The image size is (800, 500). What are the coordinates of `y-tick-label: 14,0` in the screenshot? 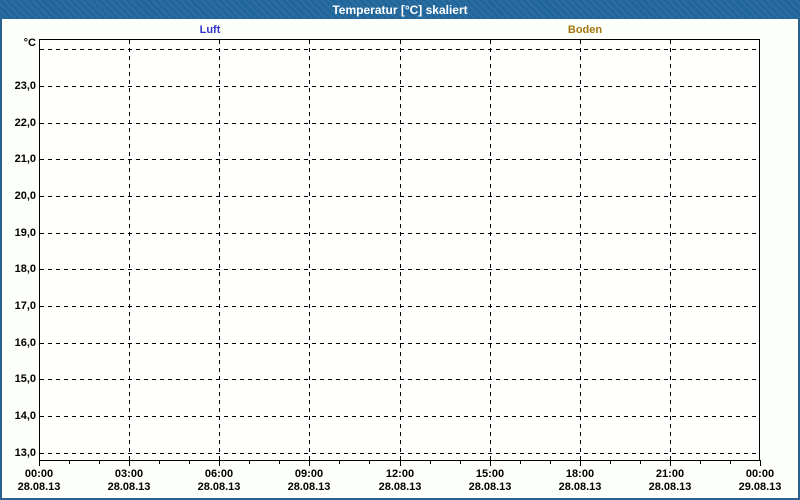 It's located at (25, 416).